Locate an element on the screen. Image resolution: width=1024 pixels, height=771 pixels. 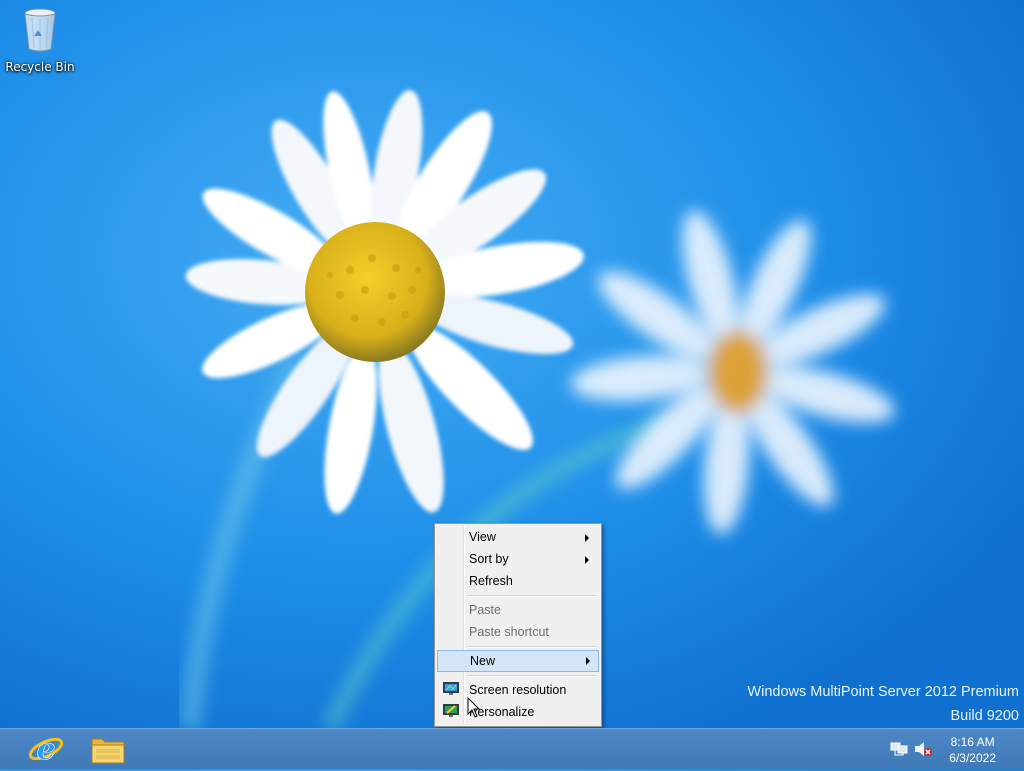
taskbar-pinned-file-explorer is located at coordinates (108, 749).